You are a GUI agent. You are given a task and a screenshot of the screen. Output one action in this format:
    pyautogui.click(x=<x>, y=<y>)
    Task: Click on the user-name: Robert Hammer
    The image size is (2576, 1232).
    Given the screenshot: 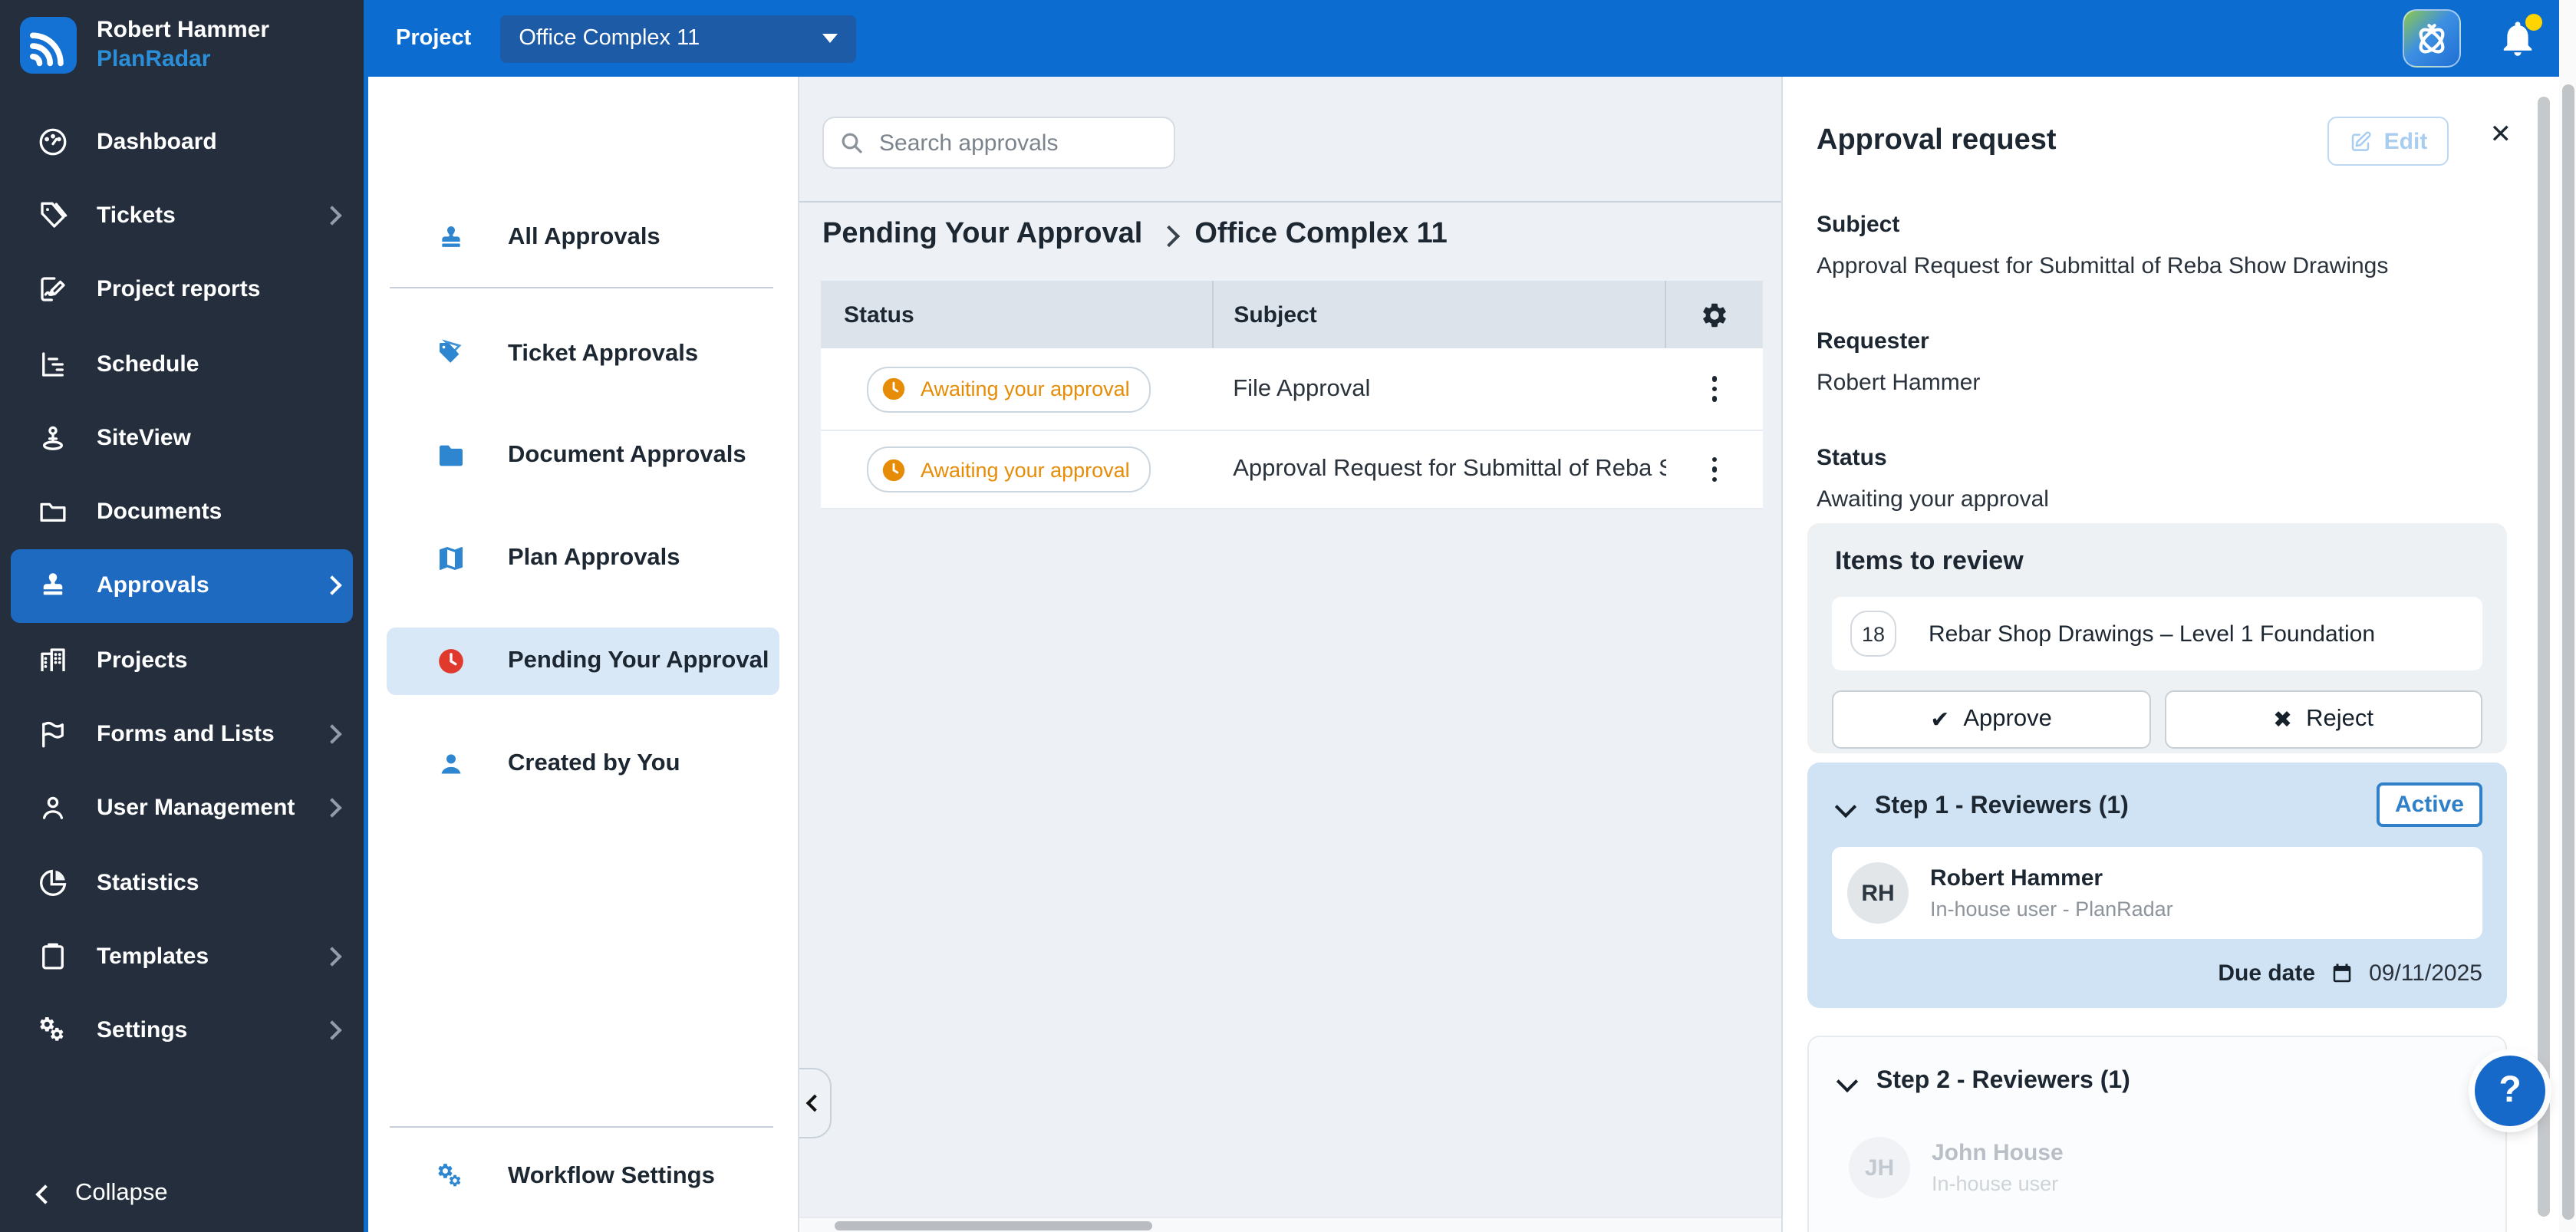 What is the action you would take?
    pyautogui.click(x=183, y=30)
    